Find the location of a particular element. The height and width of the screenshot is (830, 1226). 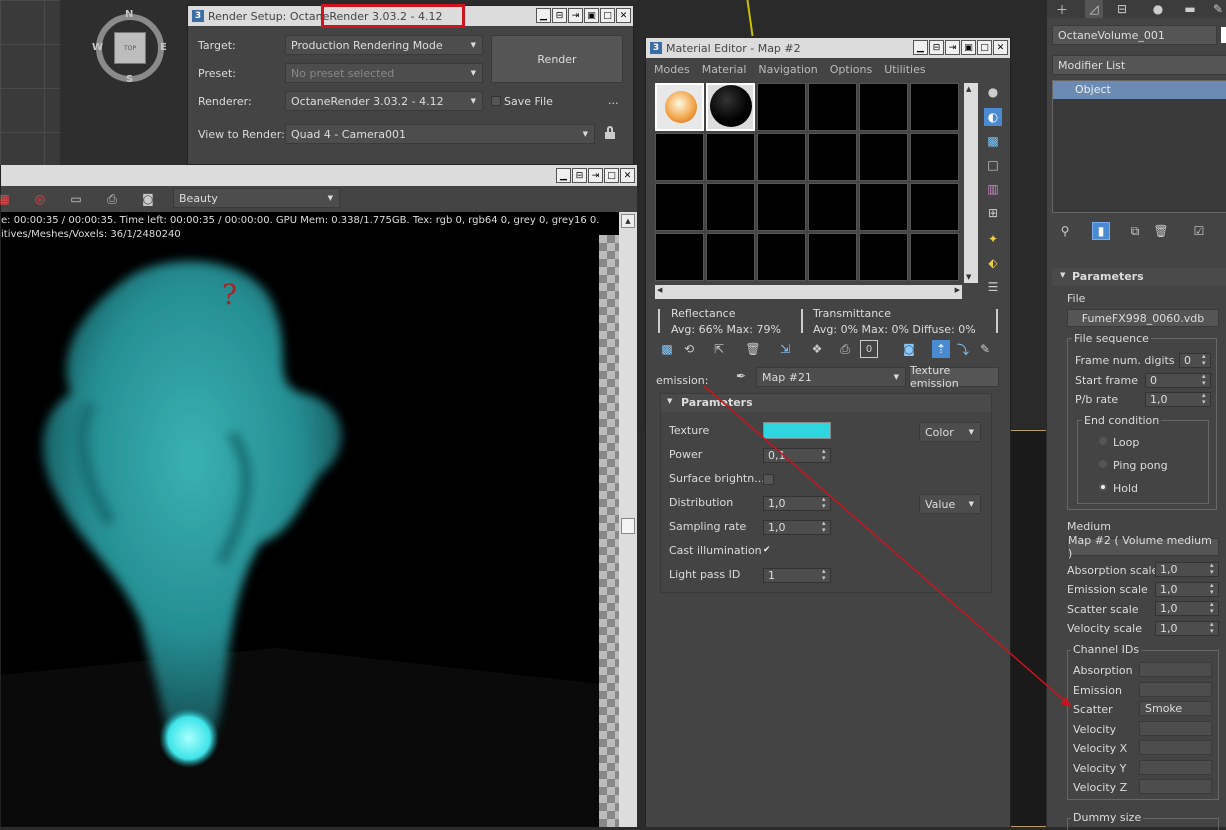

sample-type-icon: ● is located at coordinates (993, 92).